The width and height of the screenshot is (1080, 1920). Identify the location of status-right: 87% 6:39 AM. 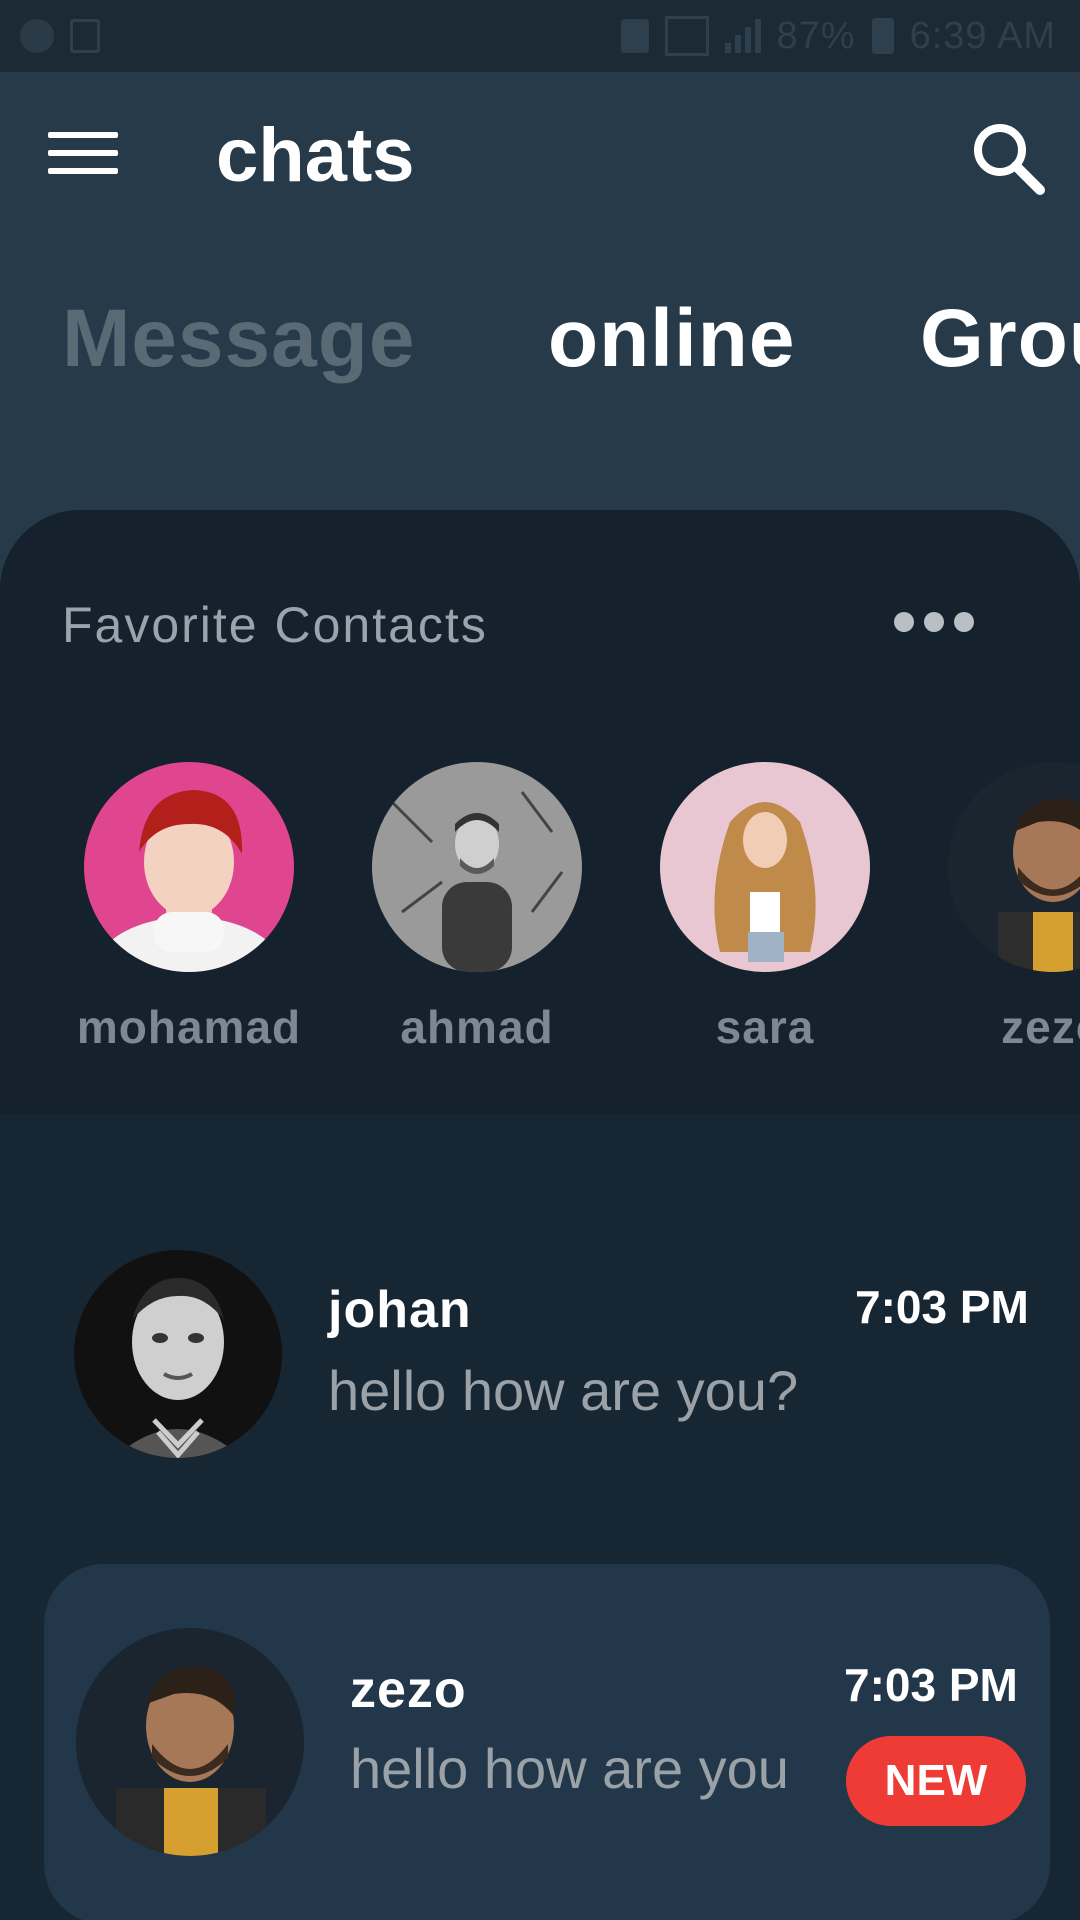
(838, 36).